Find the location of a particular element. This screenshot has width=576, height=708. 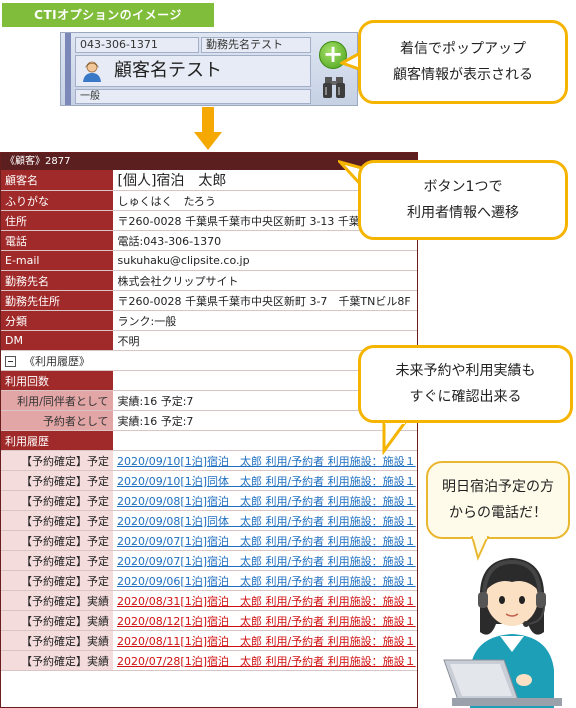

callout-line: 利用者情報へ遷移 is located at coordinates (463, 213).